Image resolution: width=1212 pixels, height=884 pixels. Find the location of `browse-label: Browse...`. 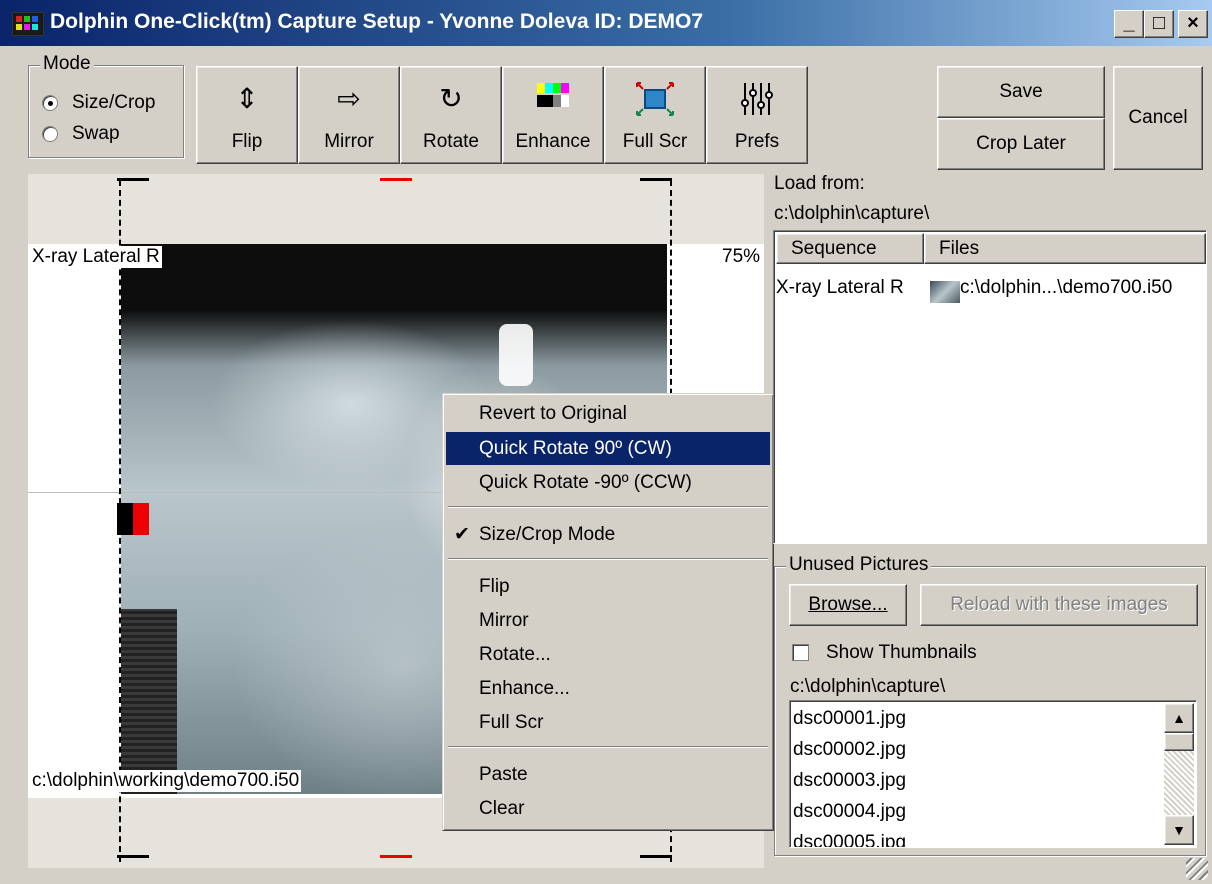

browse-label: Browse... is located at coordinates (848, 604).